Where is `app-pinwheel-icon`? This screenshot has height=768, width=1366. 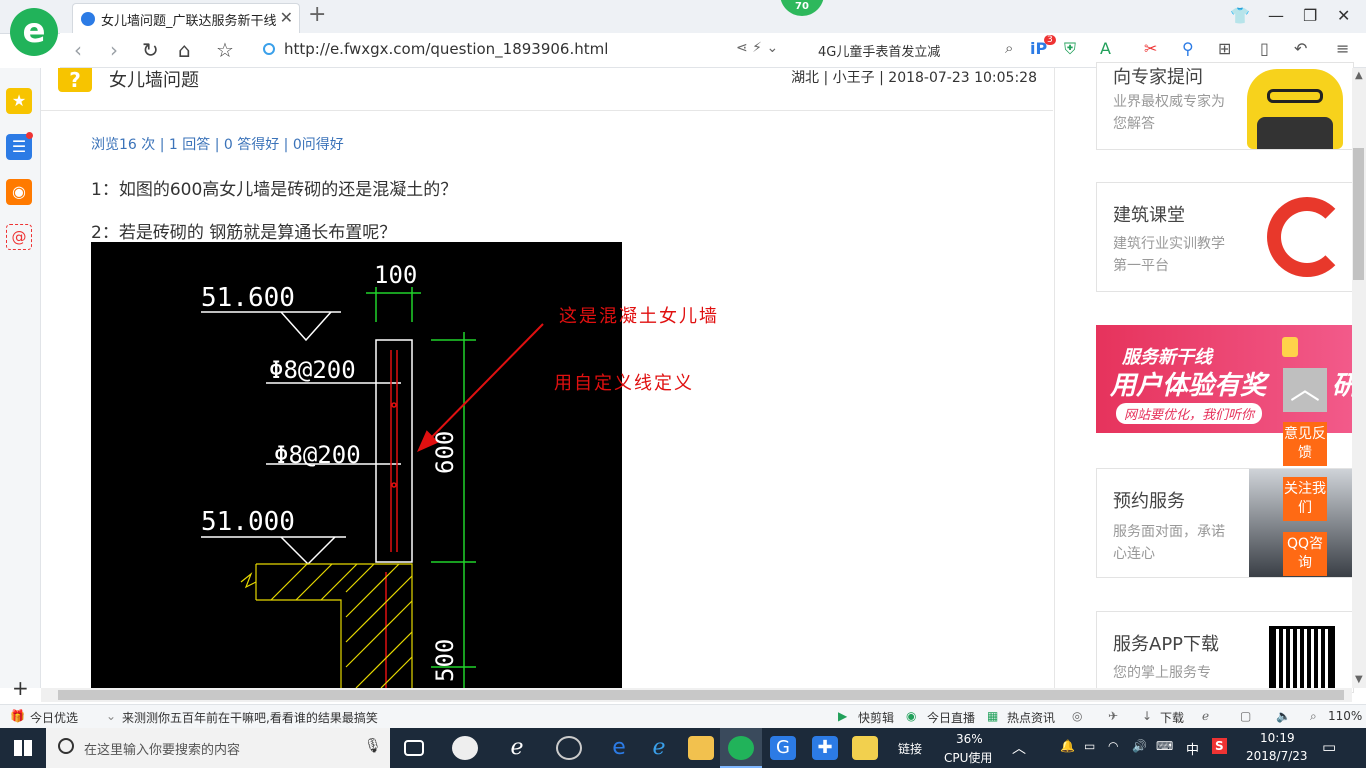
app-pinwheel-icon is located at coordinates (465, 748).